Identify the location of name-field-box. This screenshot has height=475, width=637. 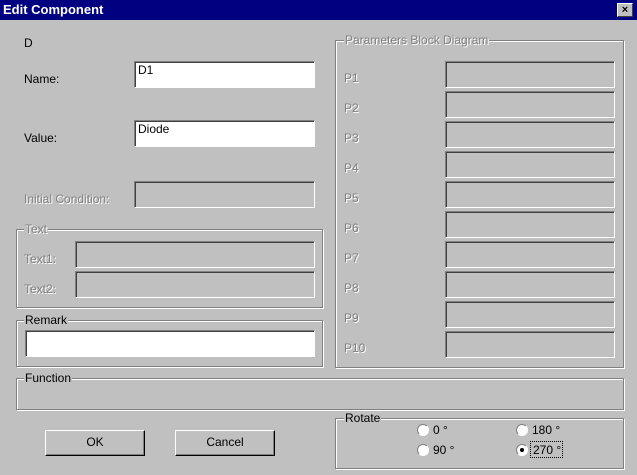
(224, 74).